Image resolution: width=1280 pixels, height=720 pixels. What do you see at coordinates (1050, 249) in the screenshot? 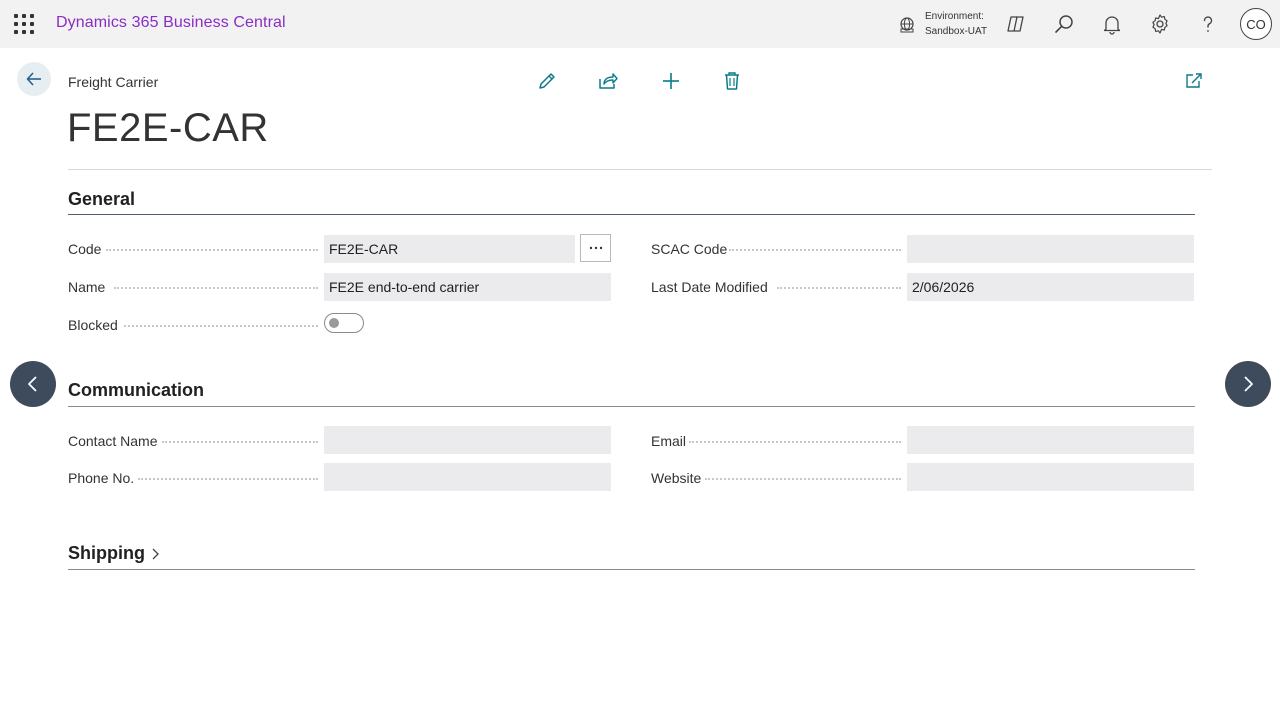
I see `scac-code-field` at bounding box center [1050, 249].